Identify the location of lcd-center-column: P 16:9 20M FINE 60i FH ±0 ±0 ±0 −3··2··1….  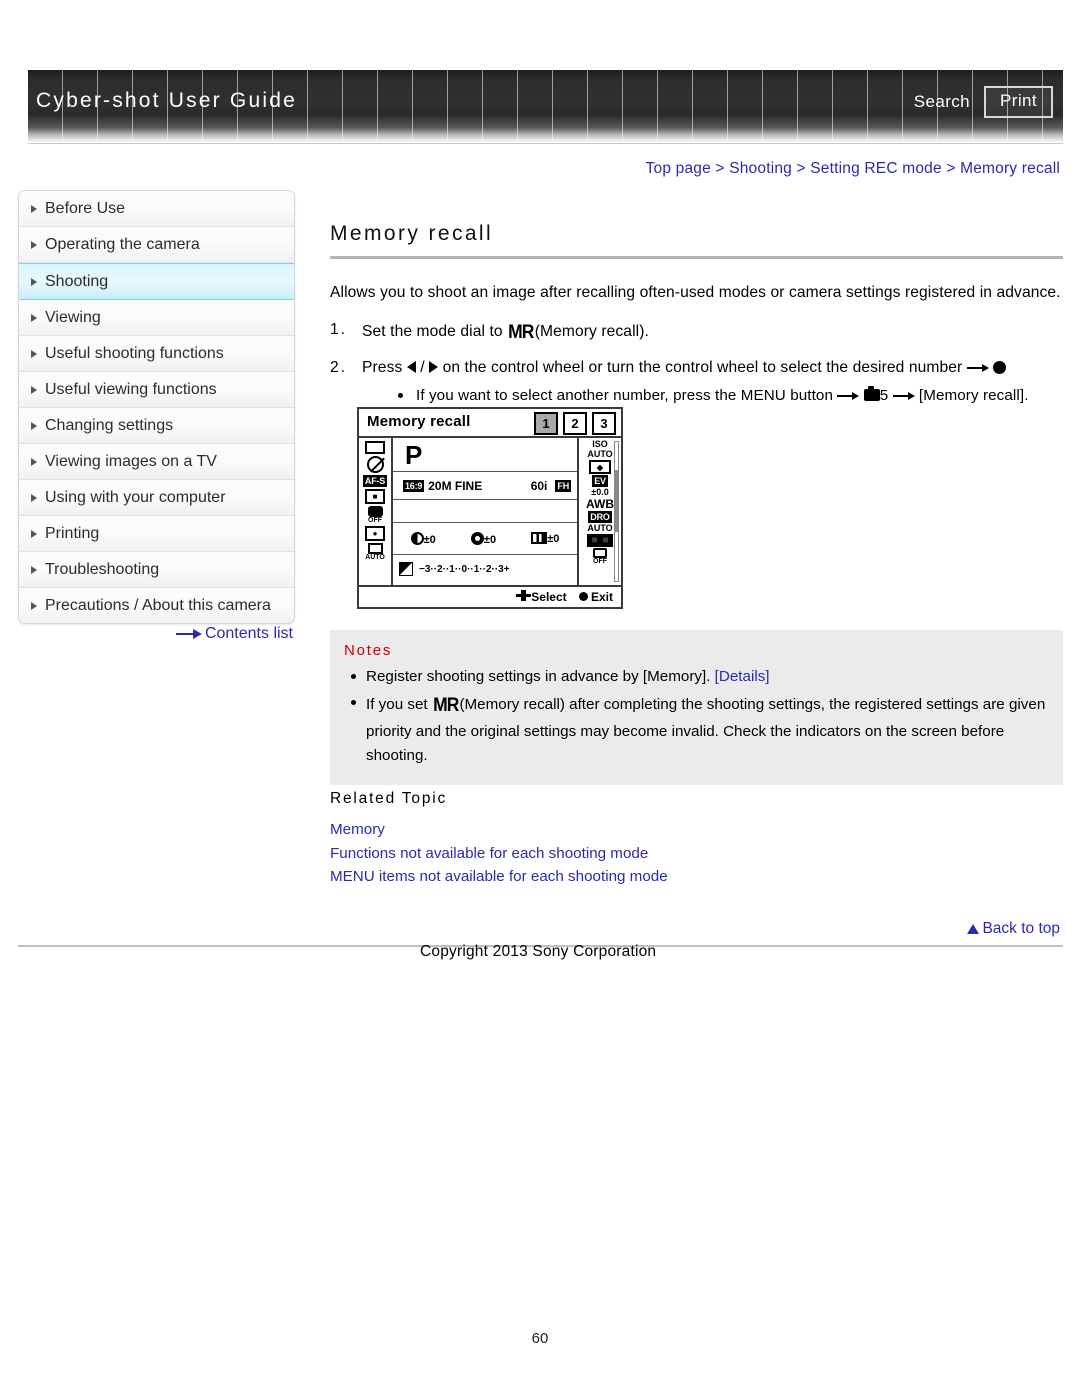
(485, 511).